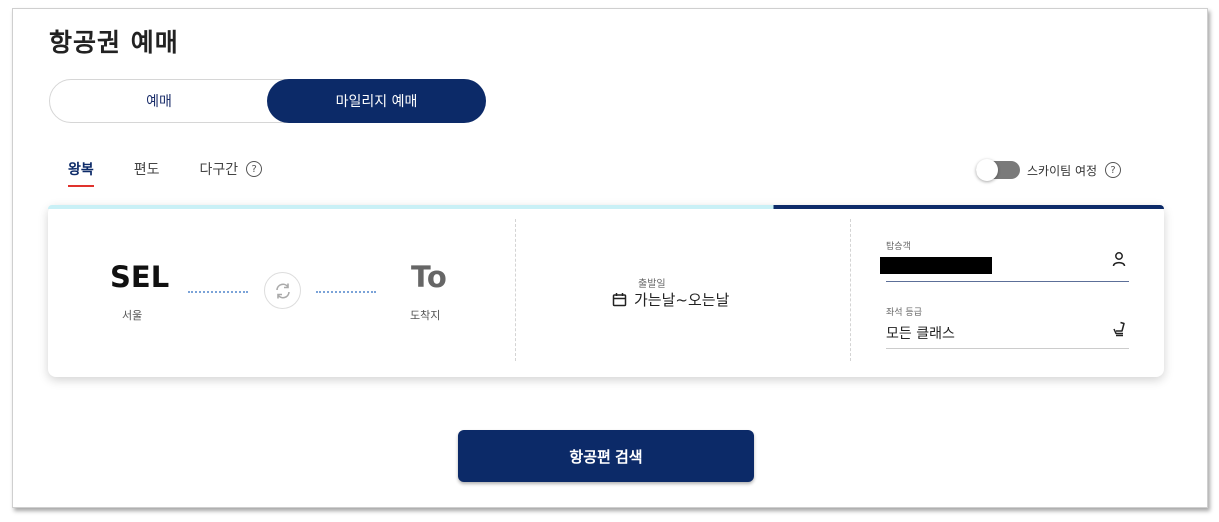  Describe the element at coordinates (606, 456) in the screenshot. I see `search-flights-button: 항공편 검색` at that location.